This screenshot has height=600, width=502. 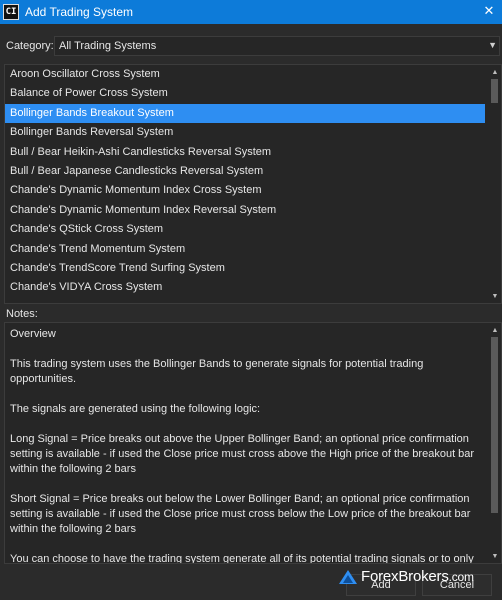 What do you see at coordinates (33, 334) in the screenshot?
I see `notes-paragraph: Overview` at bounding box center [33, 334].